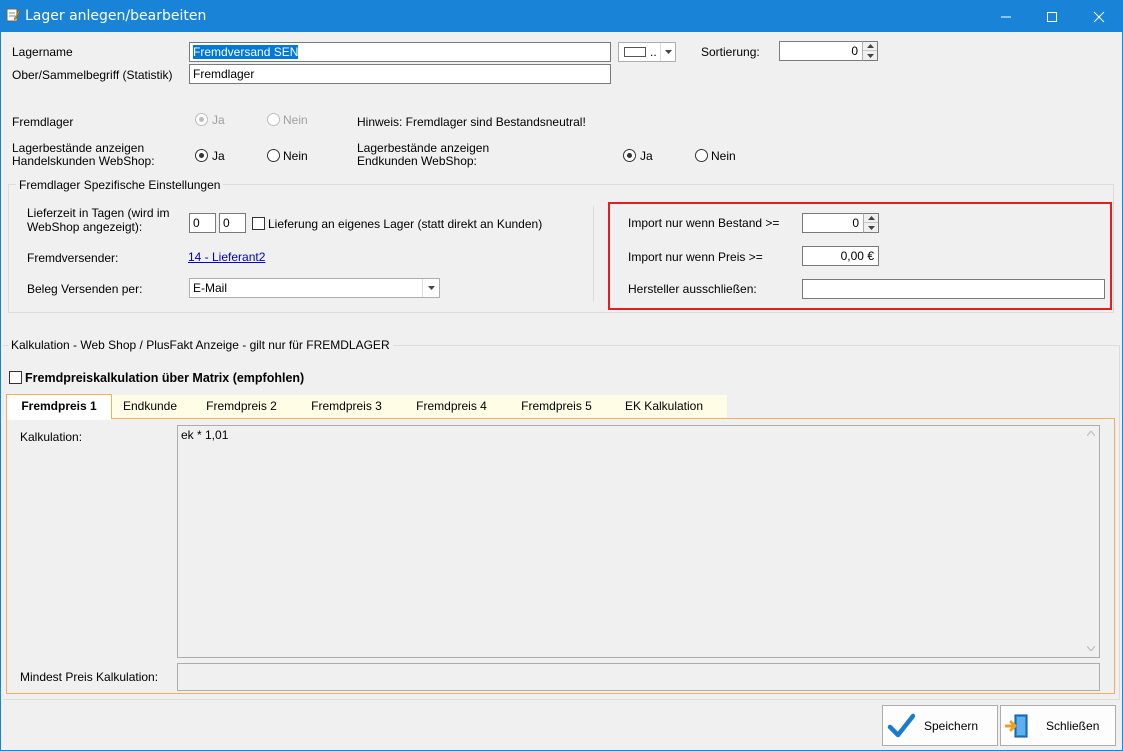 This screenshot has height=751, width=1123. I want to click on fremdlager-settings-title: Fremdlager Spezifische Einstellungen, so click(120, 185).